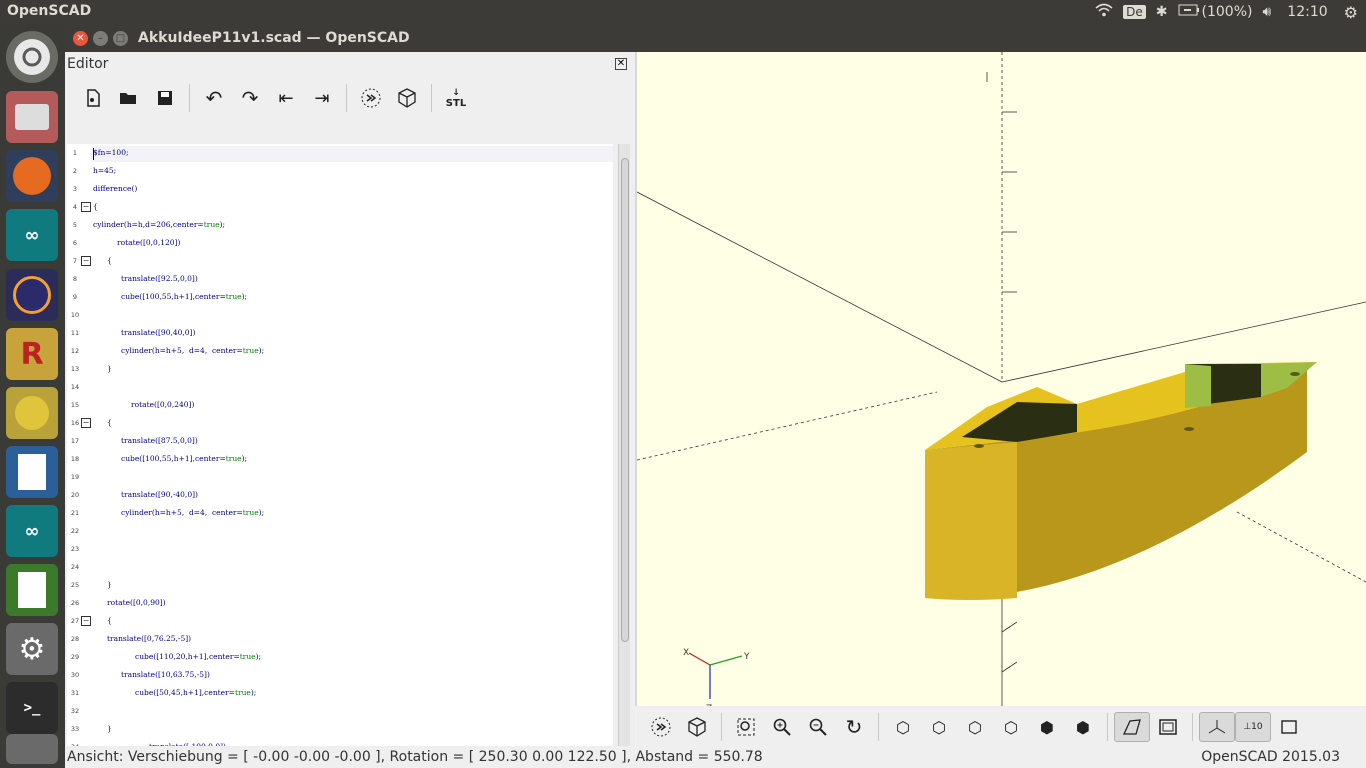  I want to click on window-close-button: ✕, so click(80, 38).